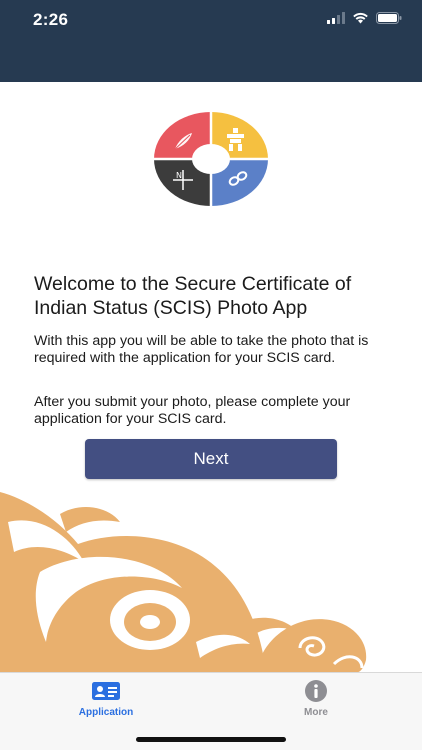 The height and width of the screenshot is (750, 422). Describe the element at coordinates (360, 18) in the screenshot. I see `wifi-icon` at that location.